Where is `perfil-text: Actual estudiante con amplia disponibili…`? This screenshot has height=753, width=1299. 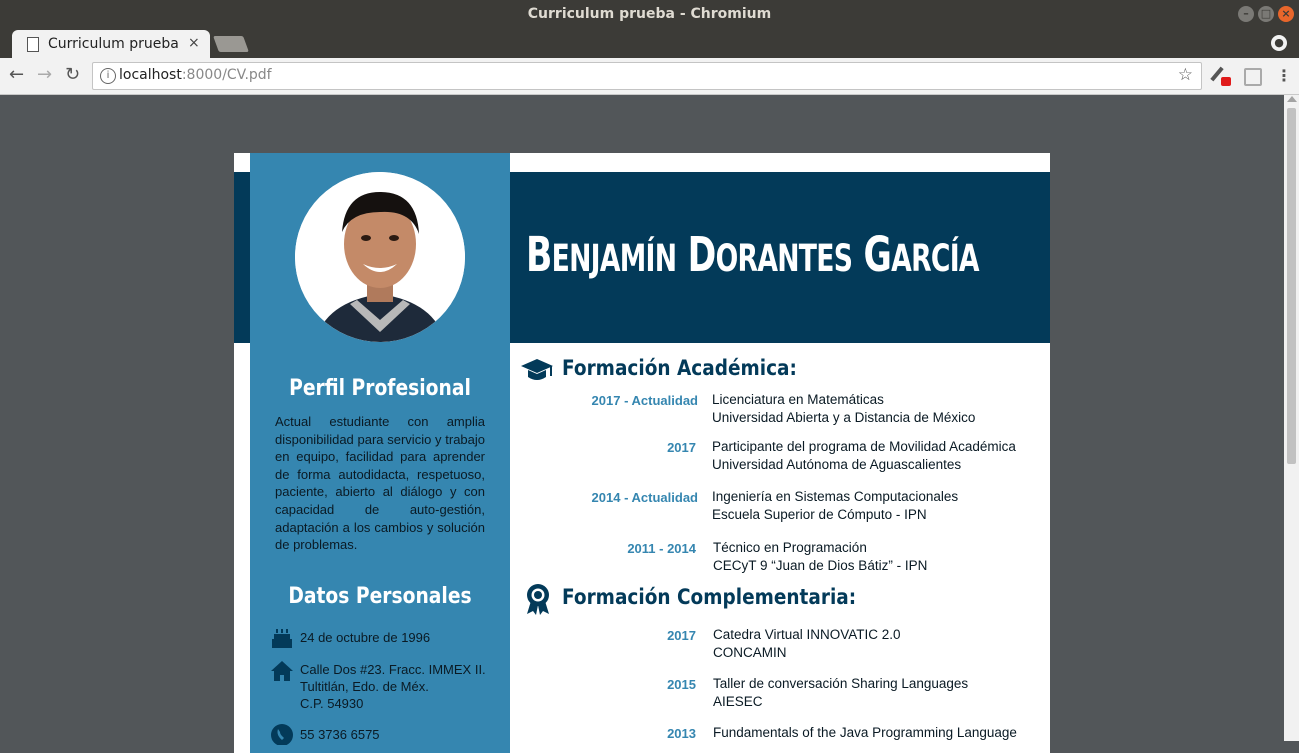
perfil-text: Actual estudiante con amplia disponibili… is located at coordinates (380, 483).